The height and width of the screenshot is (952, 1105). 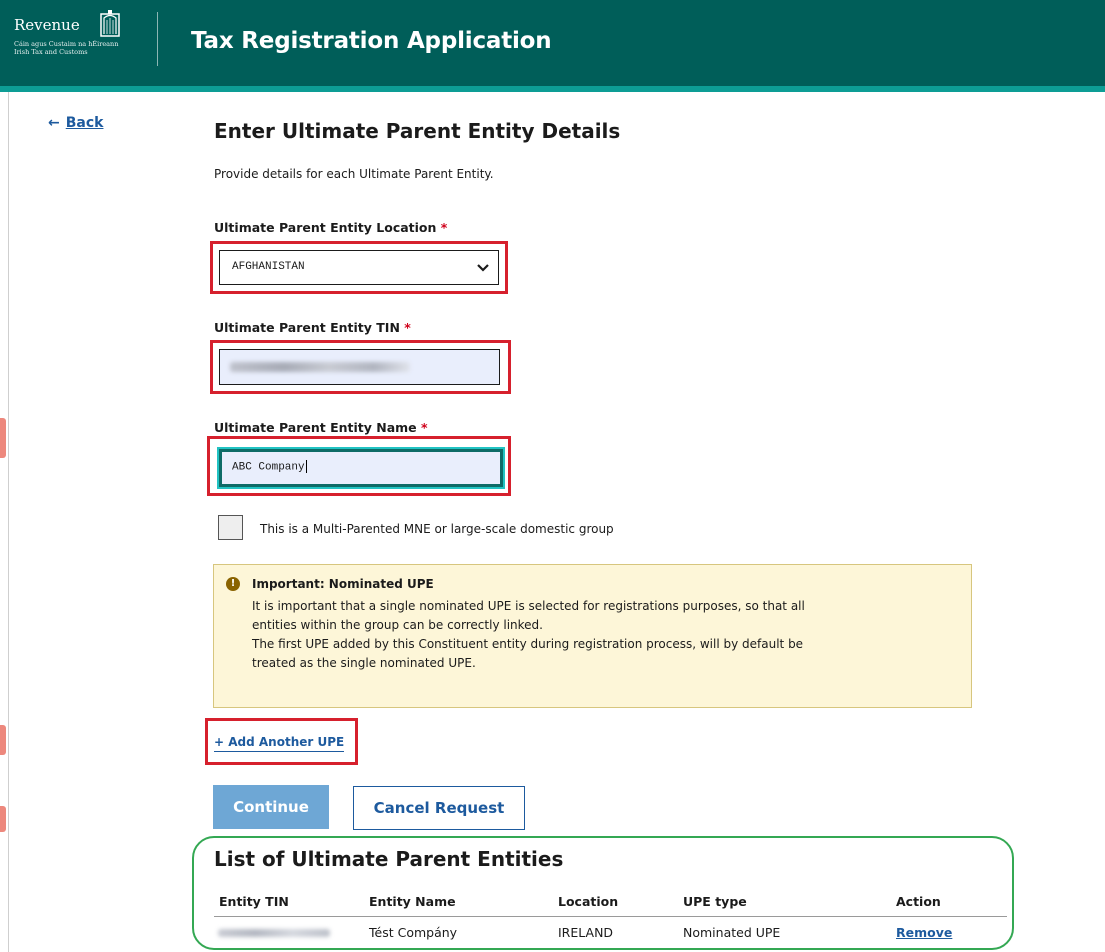 I want to click on location-select-value: AFGHANISTAN, so click(x=268, y=267).